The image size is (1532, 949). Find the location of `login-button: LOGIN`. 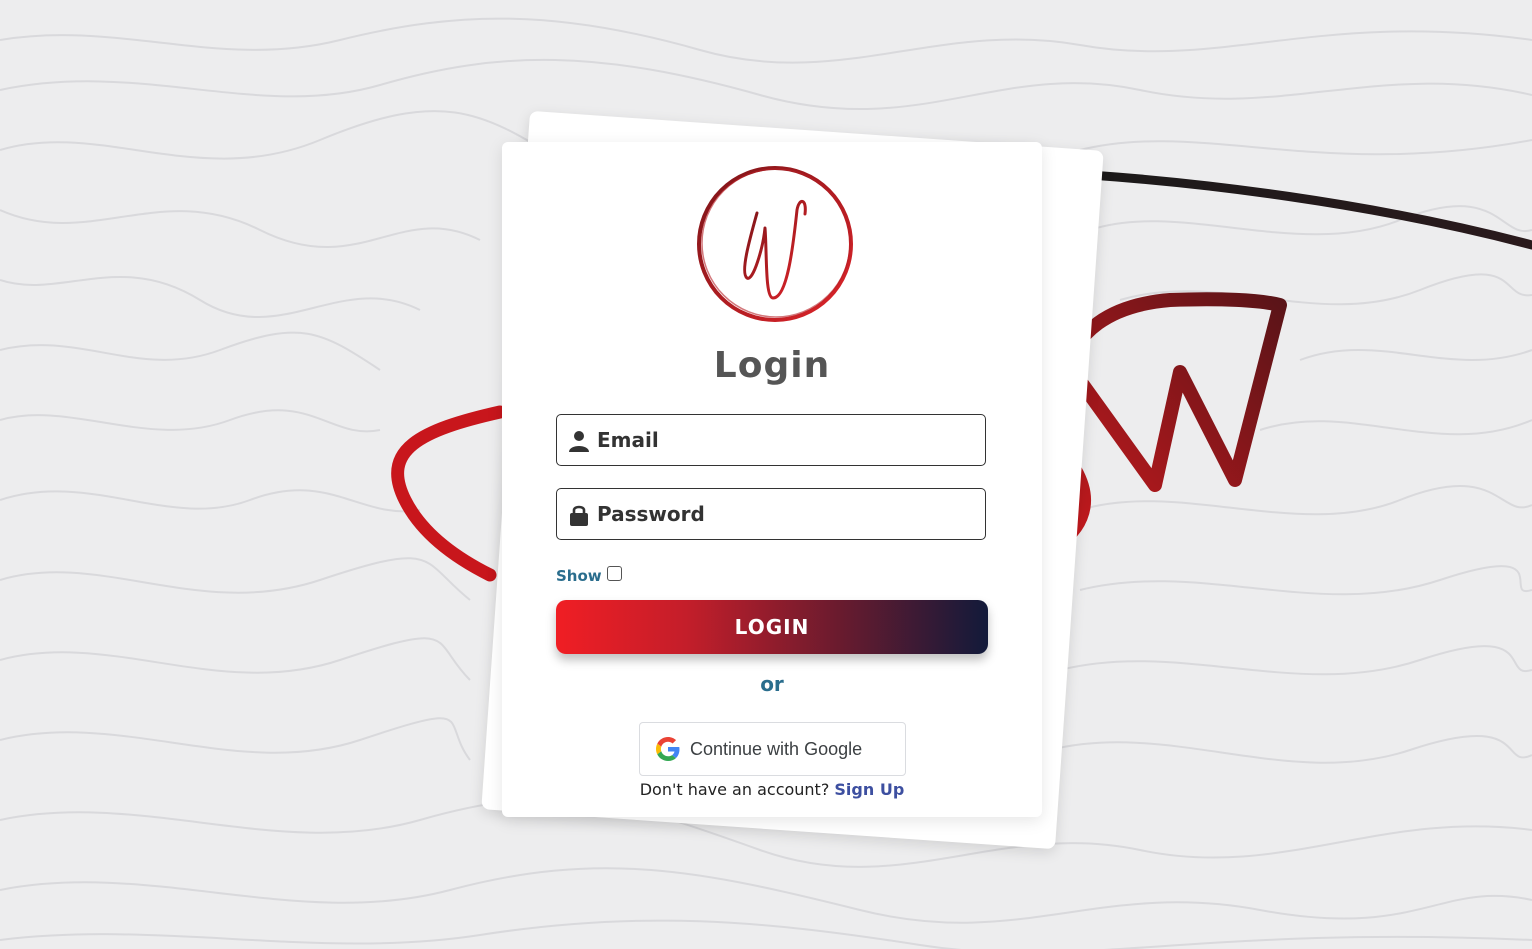

login-button: LOGIN is located at coordinates (772, 627).